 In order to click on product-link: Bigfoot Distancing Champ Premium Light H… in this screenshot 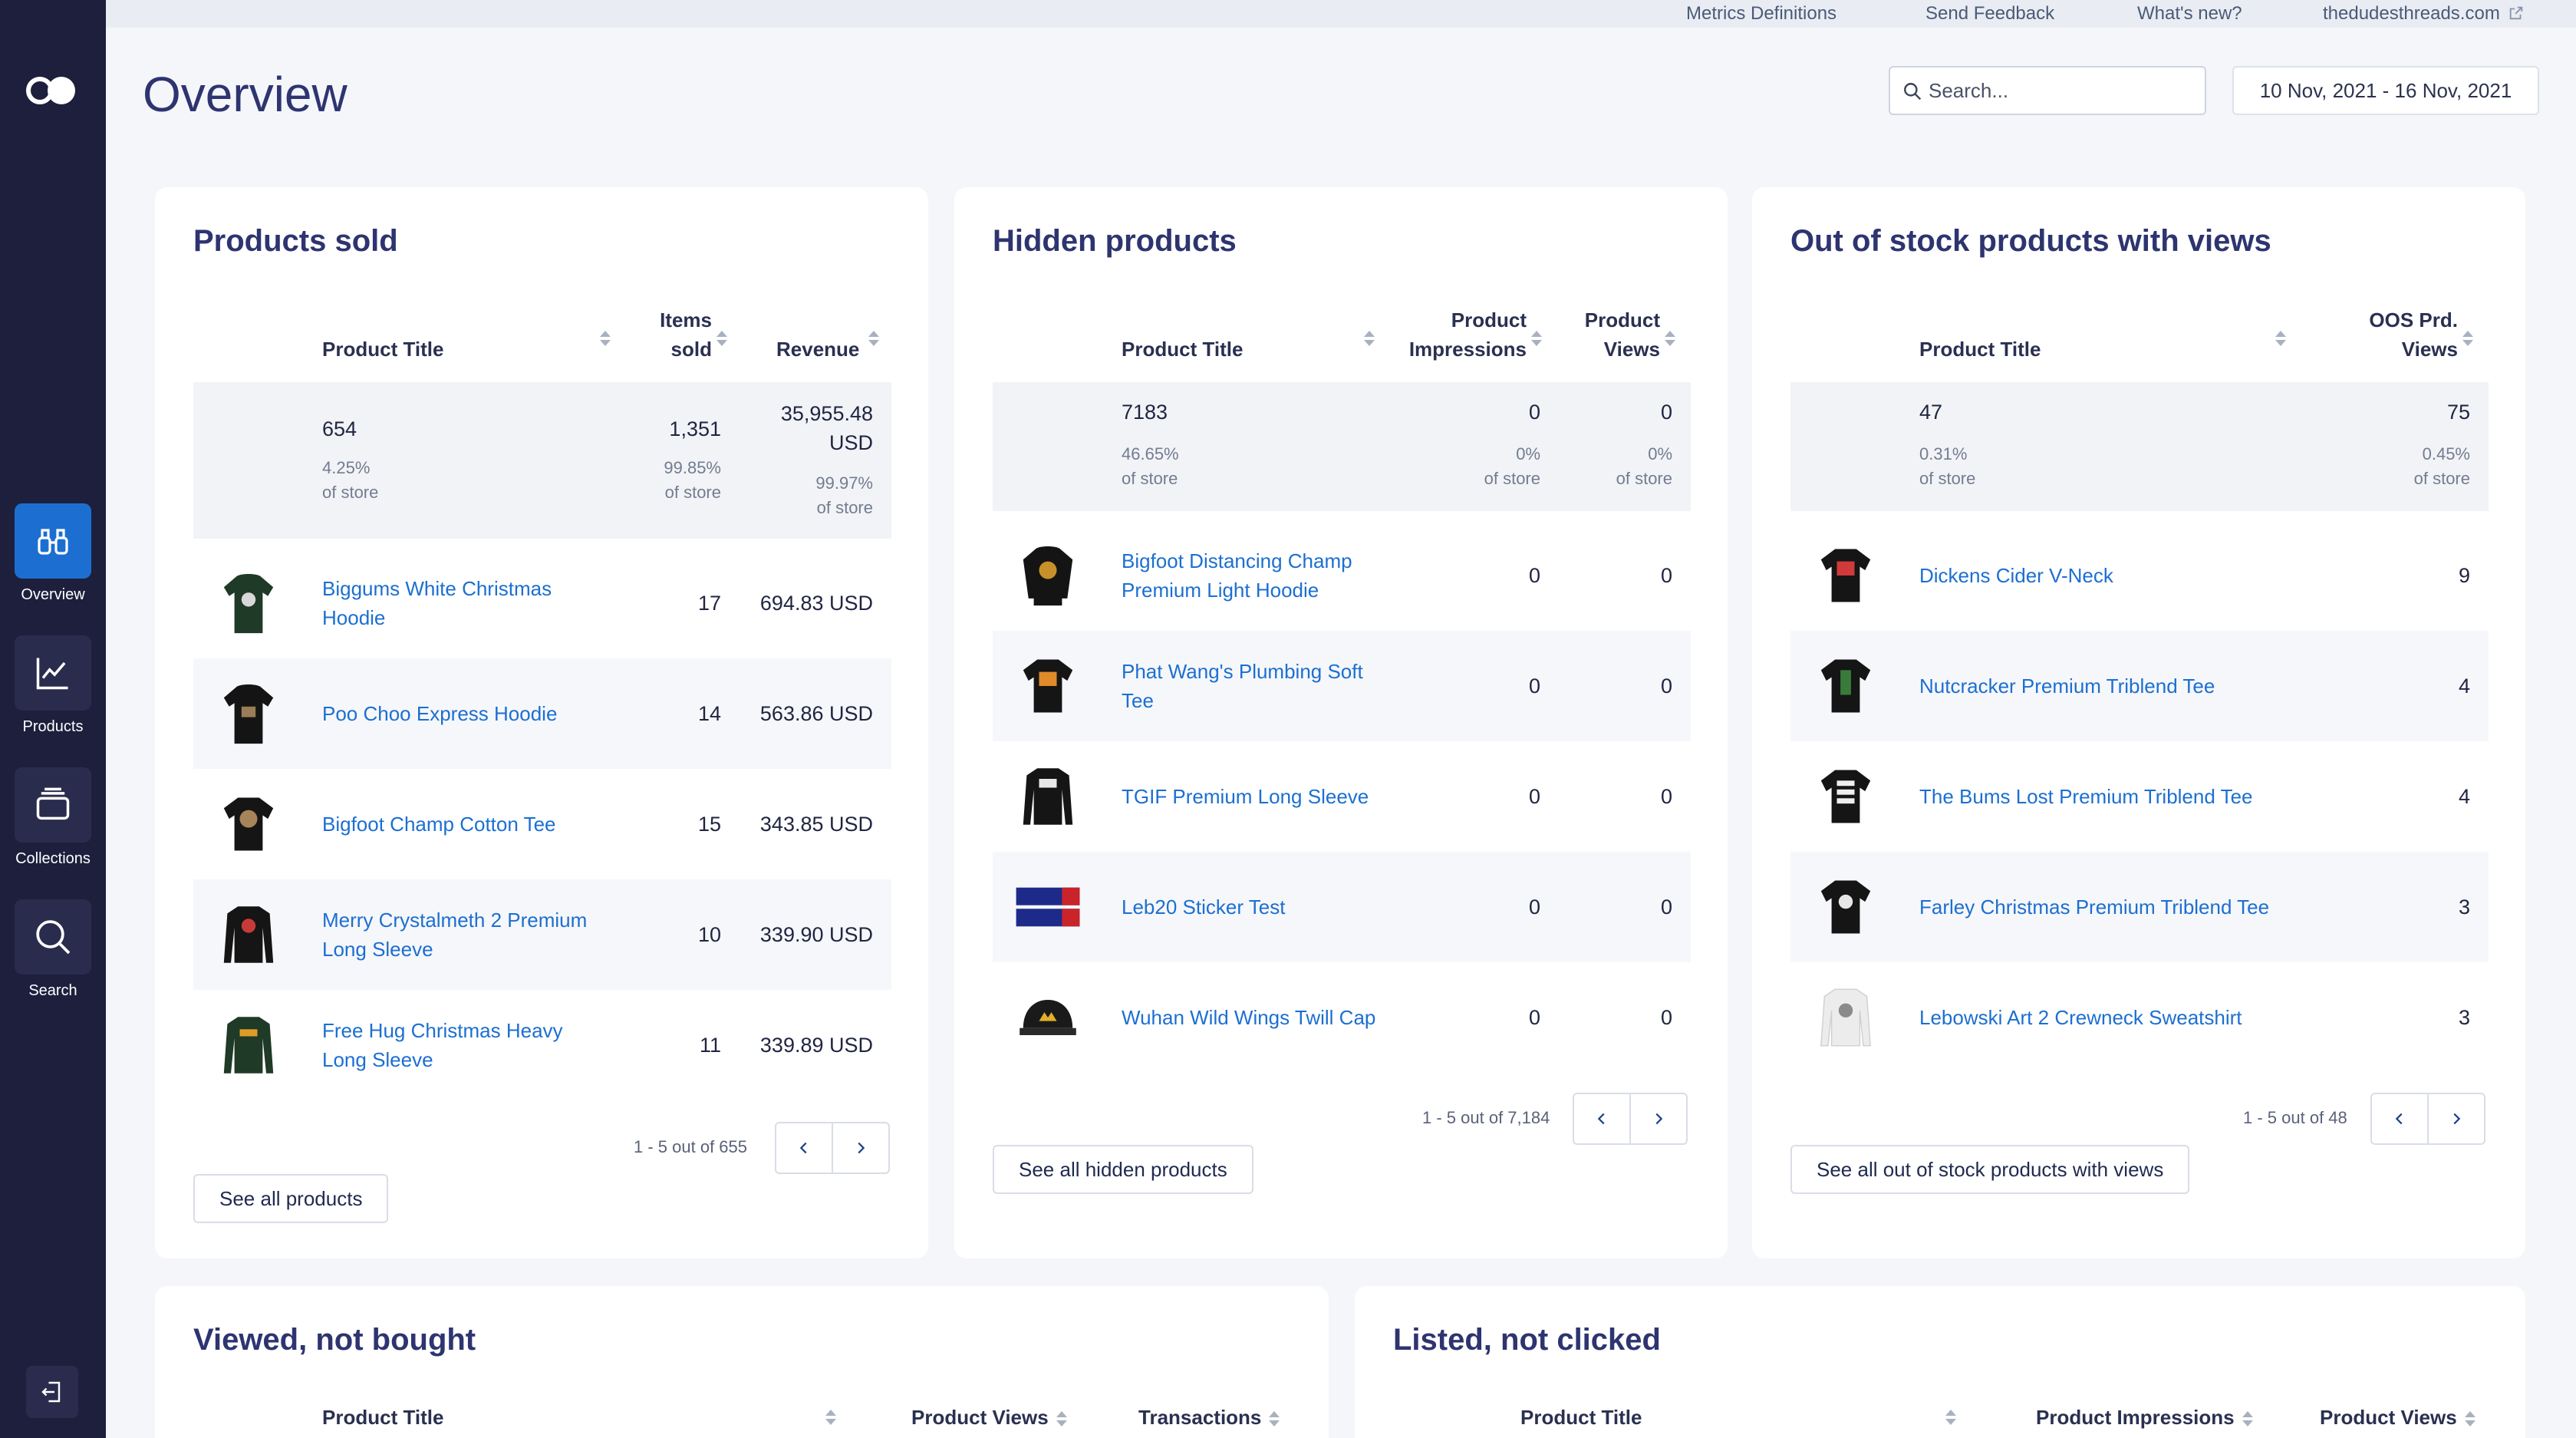, I will do `click(1256, 575)`.